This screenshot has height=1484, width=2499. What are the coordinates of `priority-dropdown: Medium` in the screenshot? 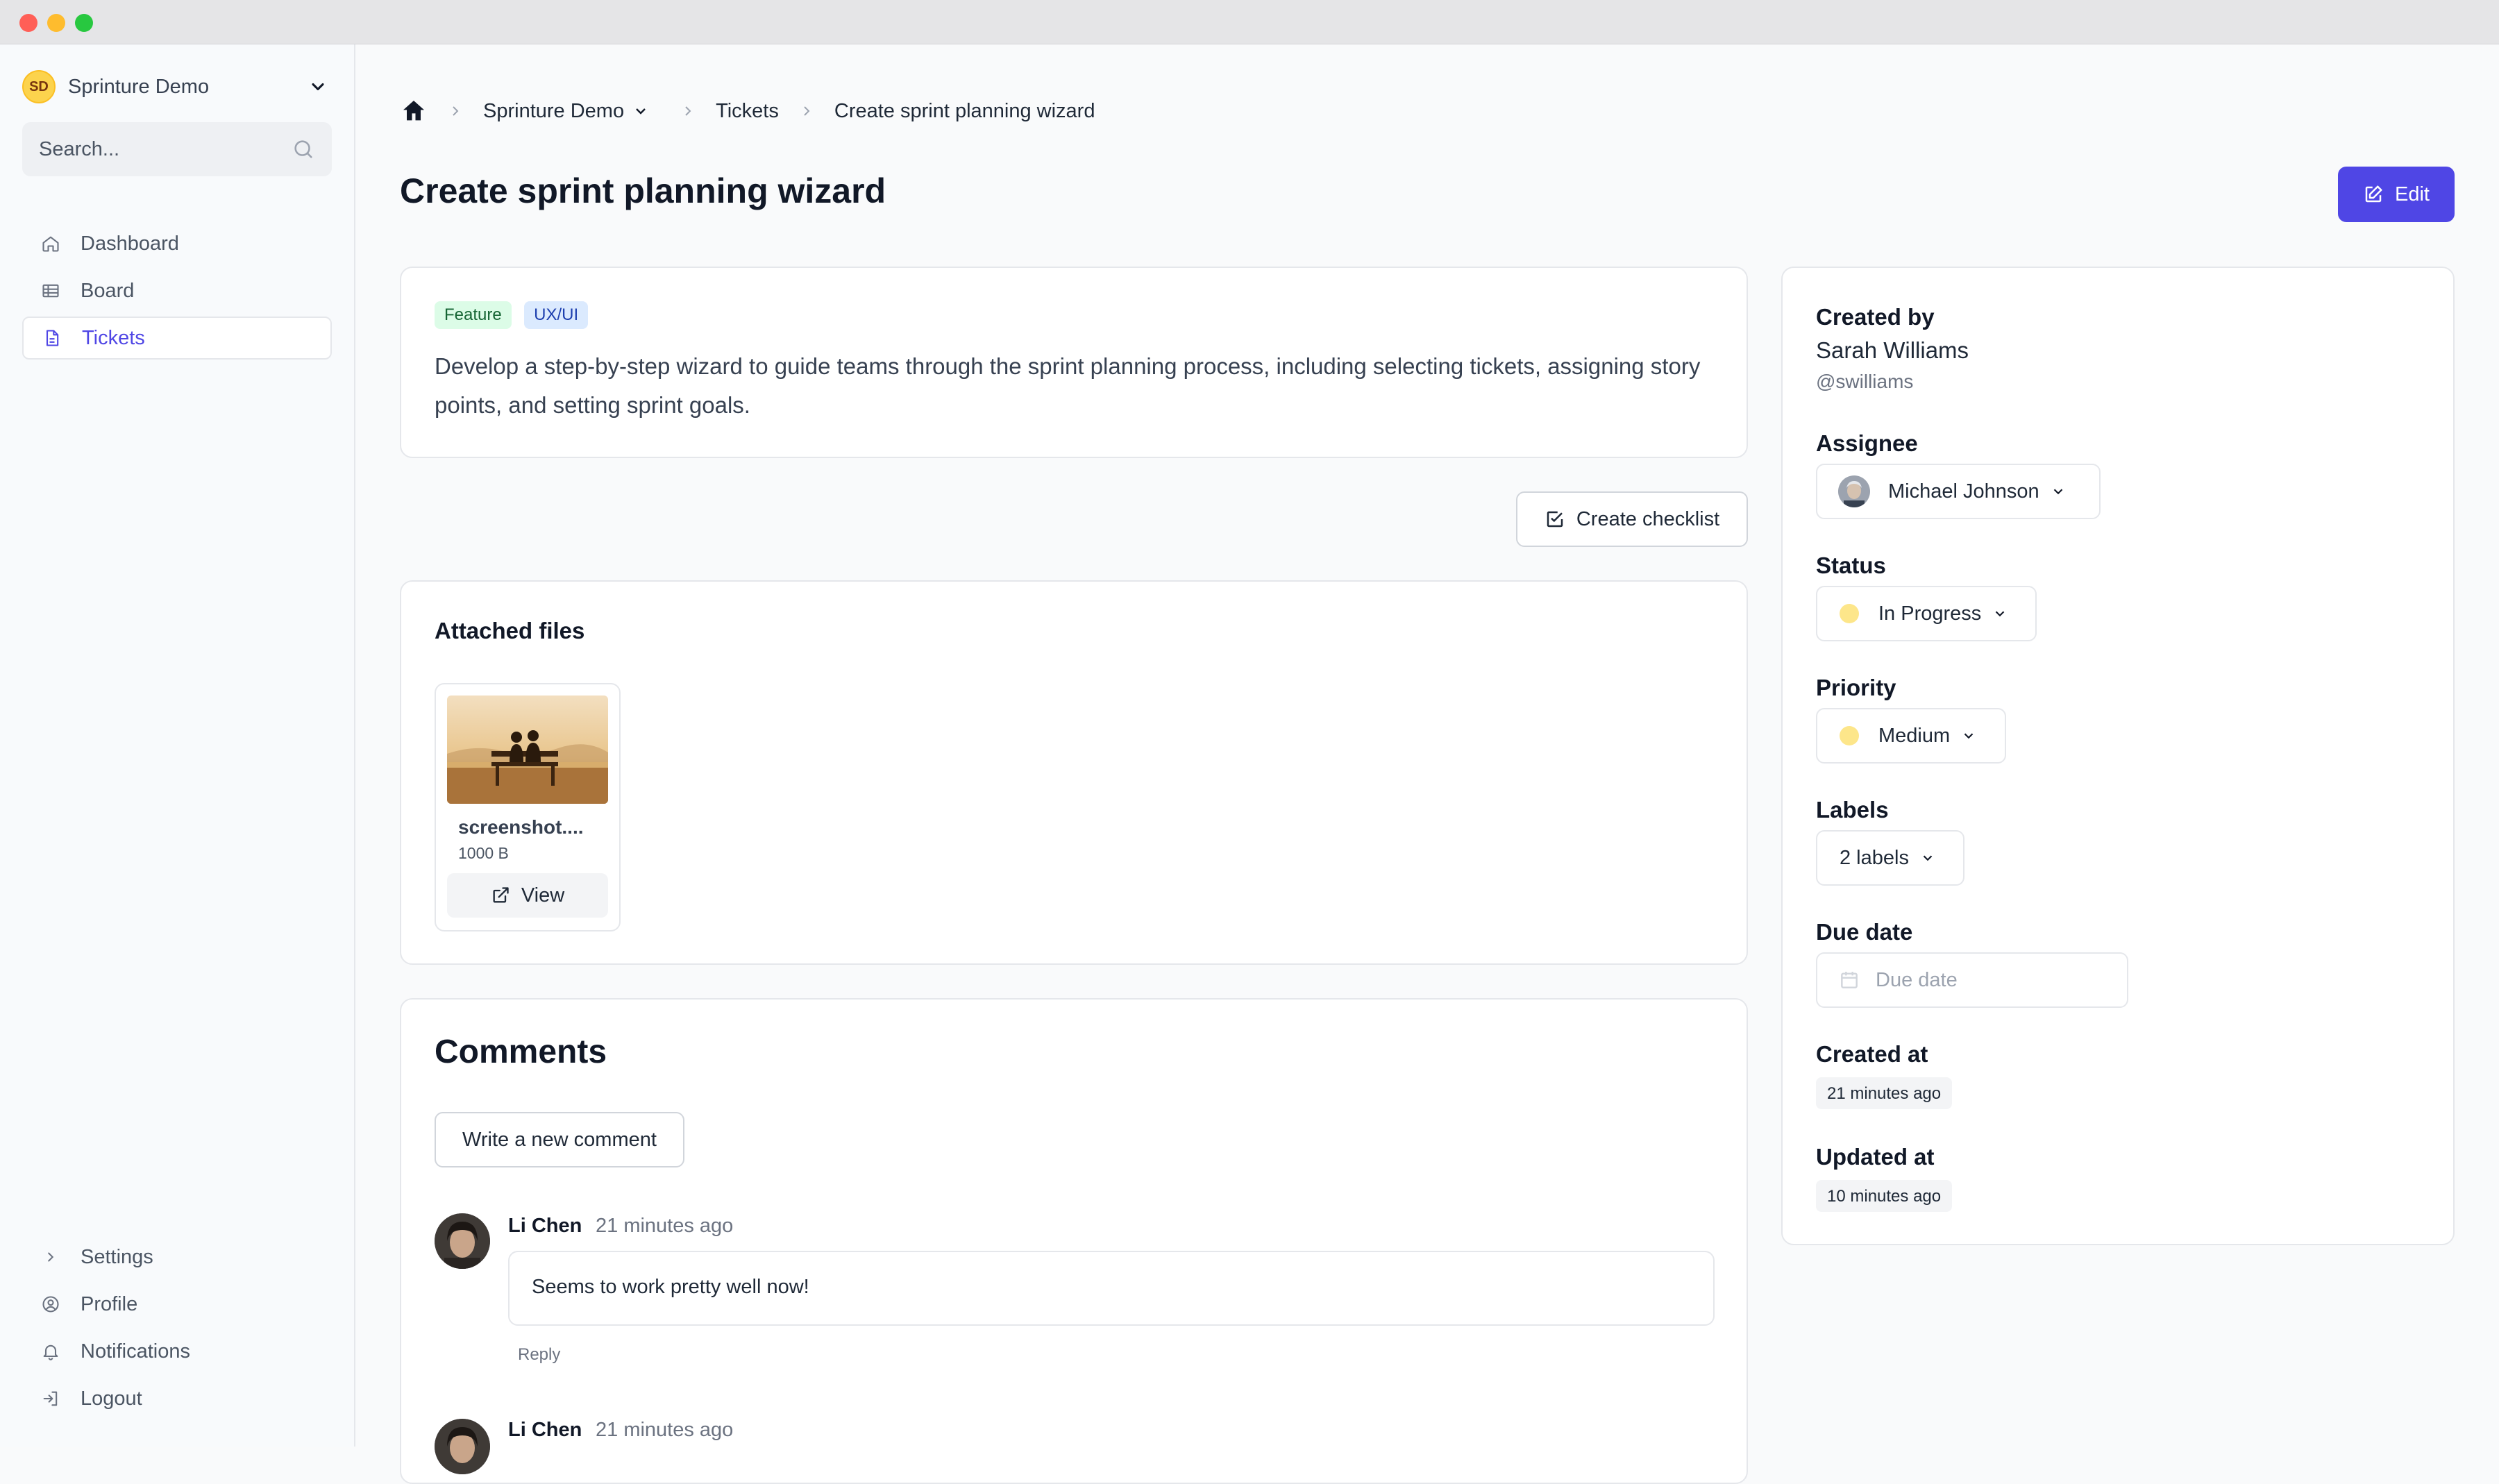 It's located at (1911, 736).